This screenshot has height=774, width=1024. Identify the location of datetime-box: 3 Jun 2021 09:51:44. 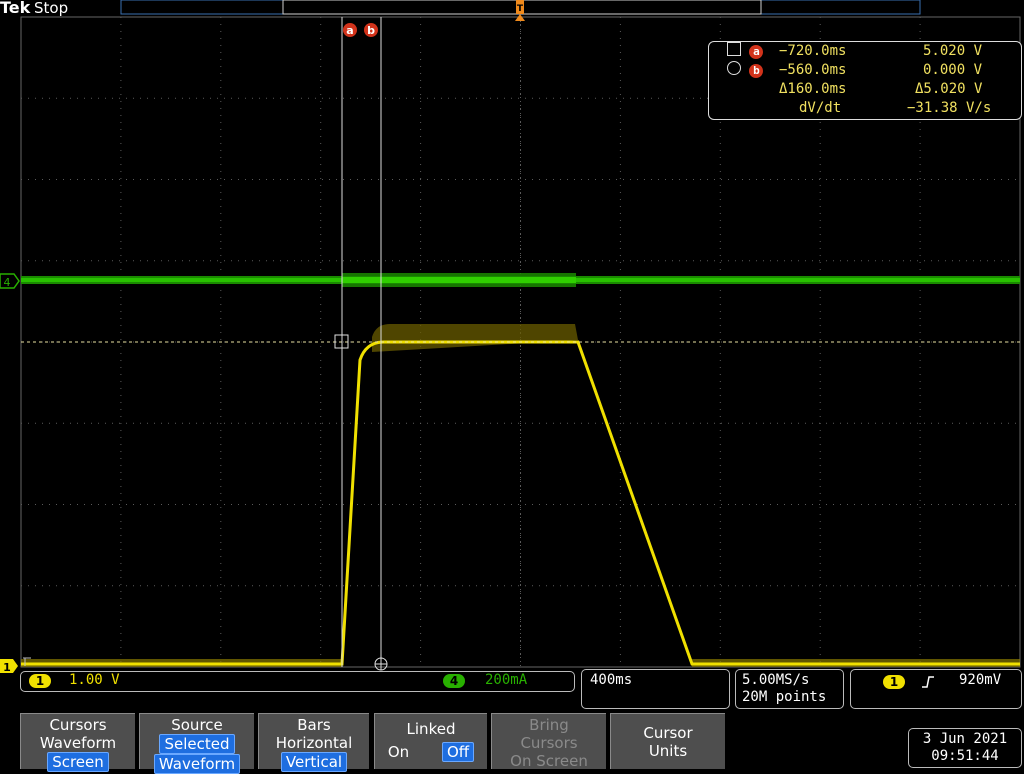
(965, 748).